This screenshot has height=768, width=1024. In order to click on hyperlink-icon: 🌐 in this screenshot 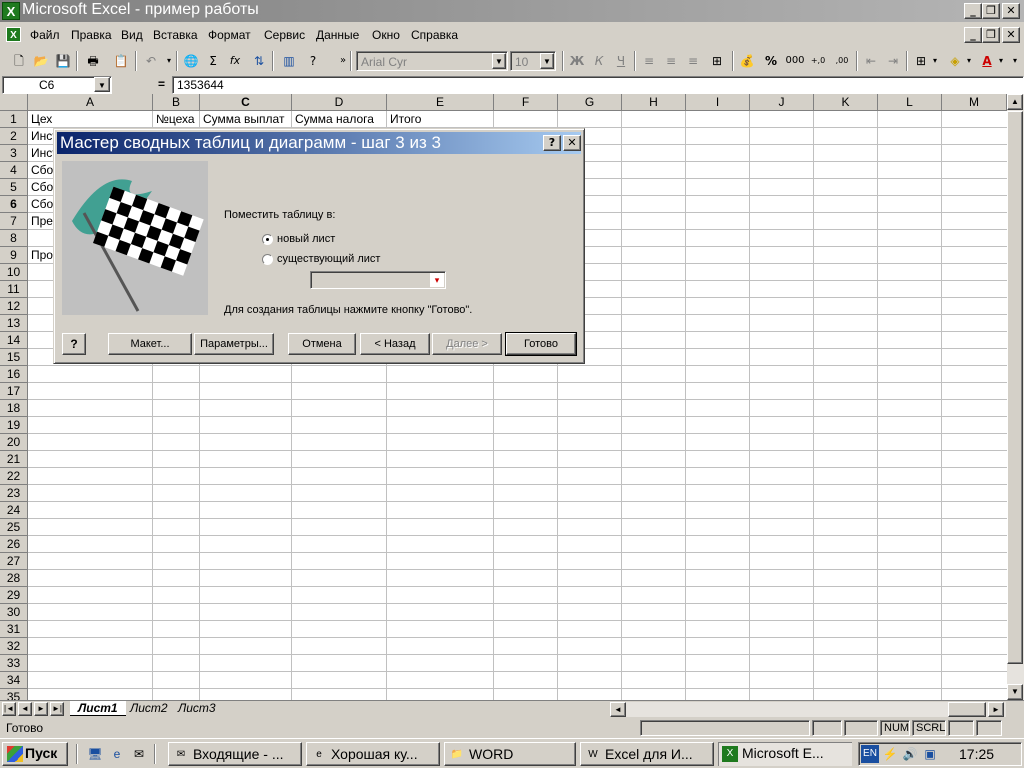, I will do `click(191, 61)`.